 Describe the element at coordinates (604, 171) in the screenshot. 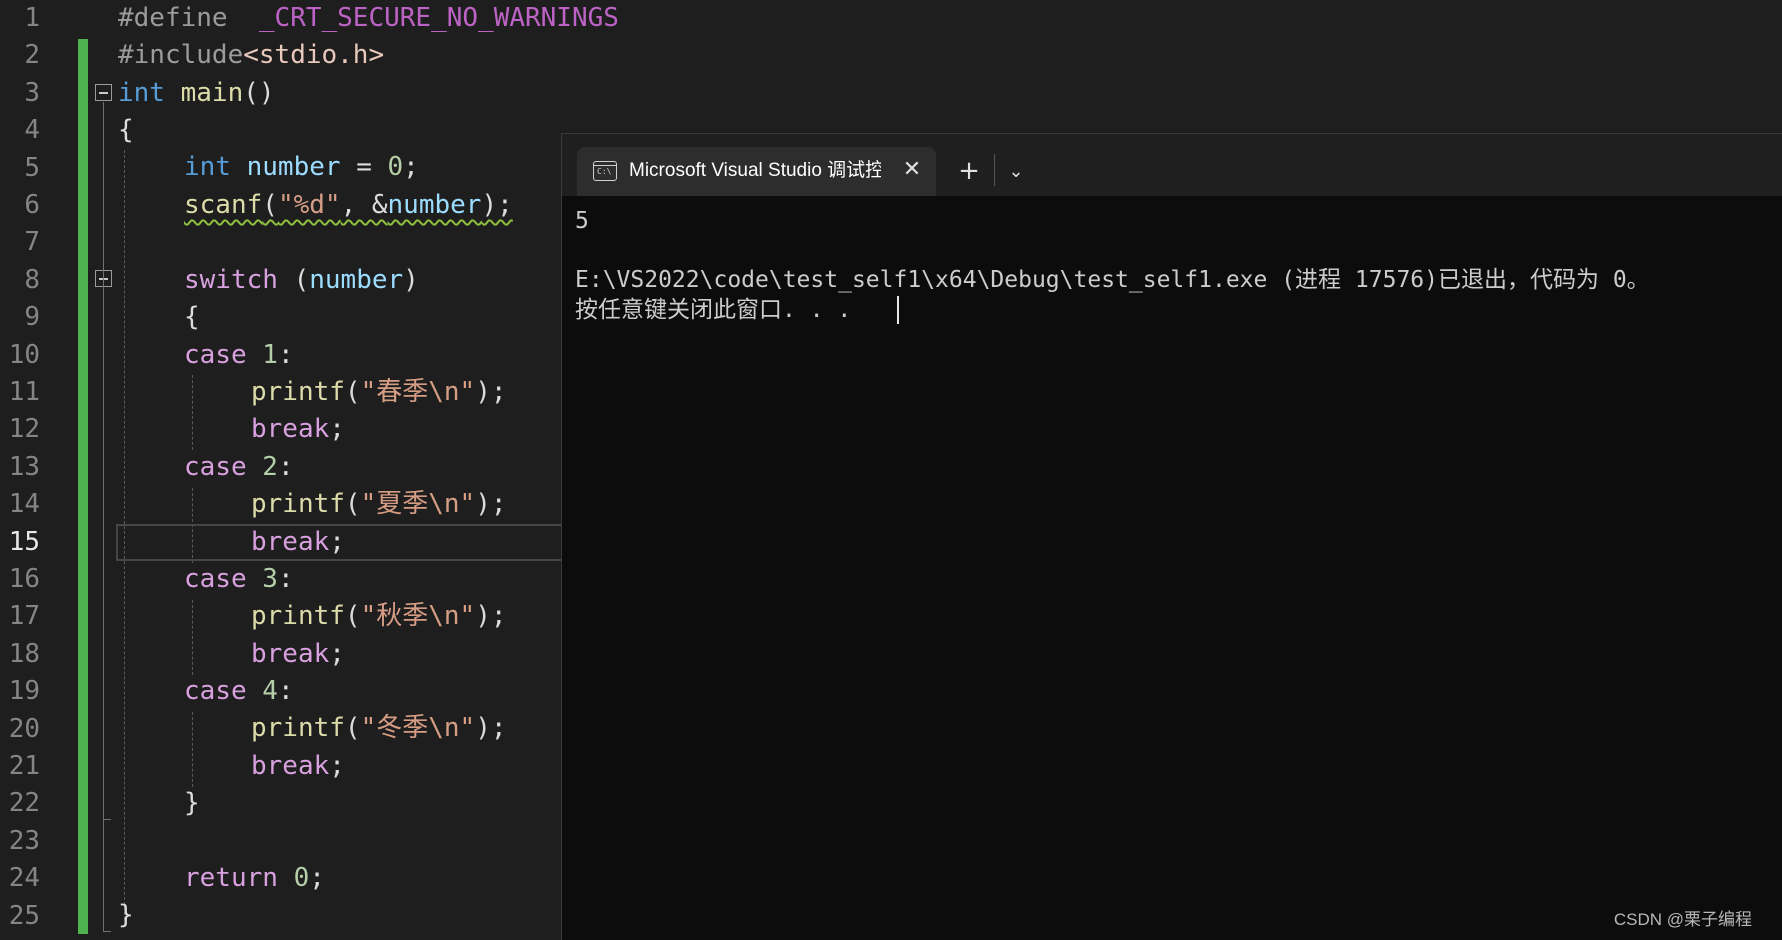

I see `console-icon-text: C:\` at that location.